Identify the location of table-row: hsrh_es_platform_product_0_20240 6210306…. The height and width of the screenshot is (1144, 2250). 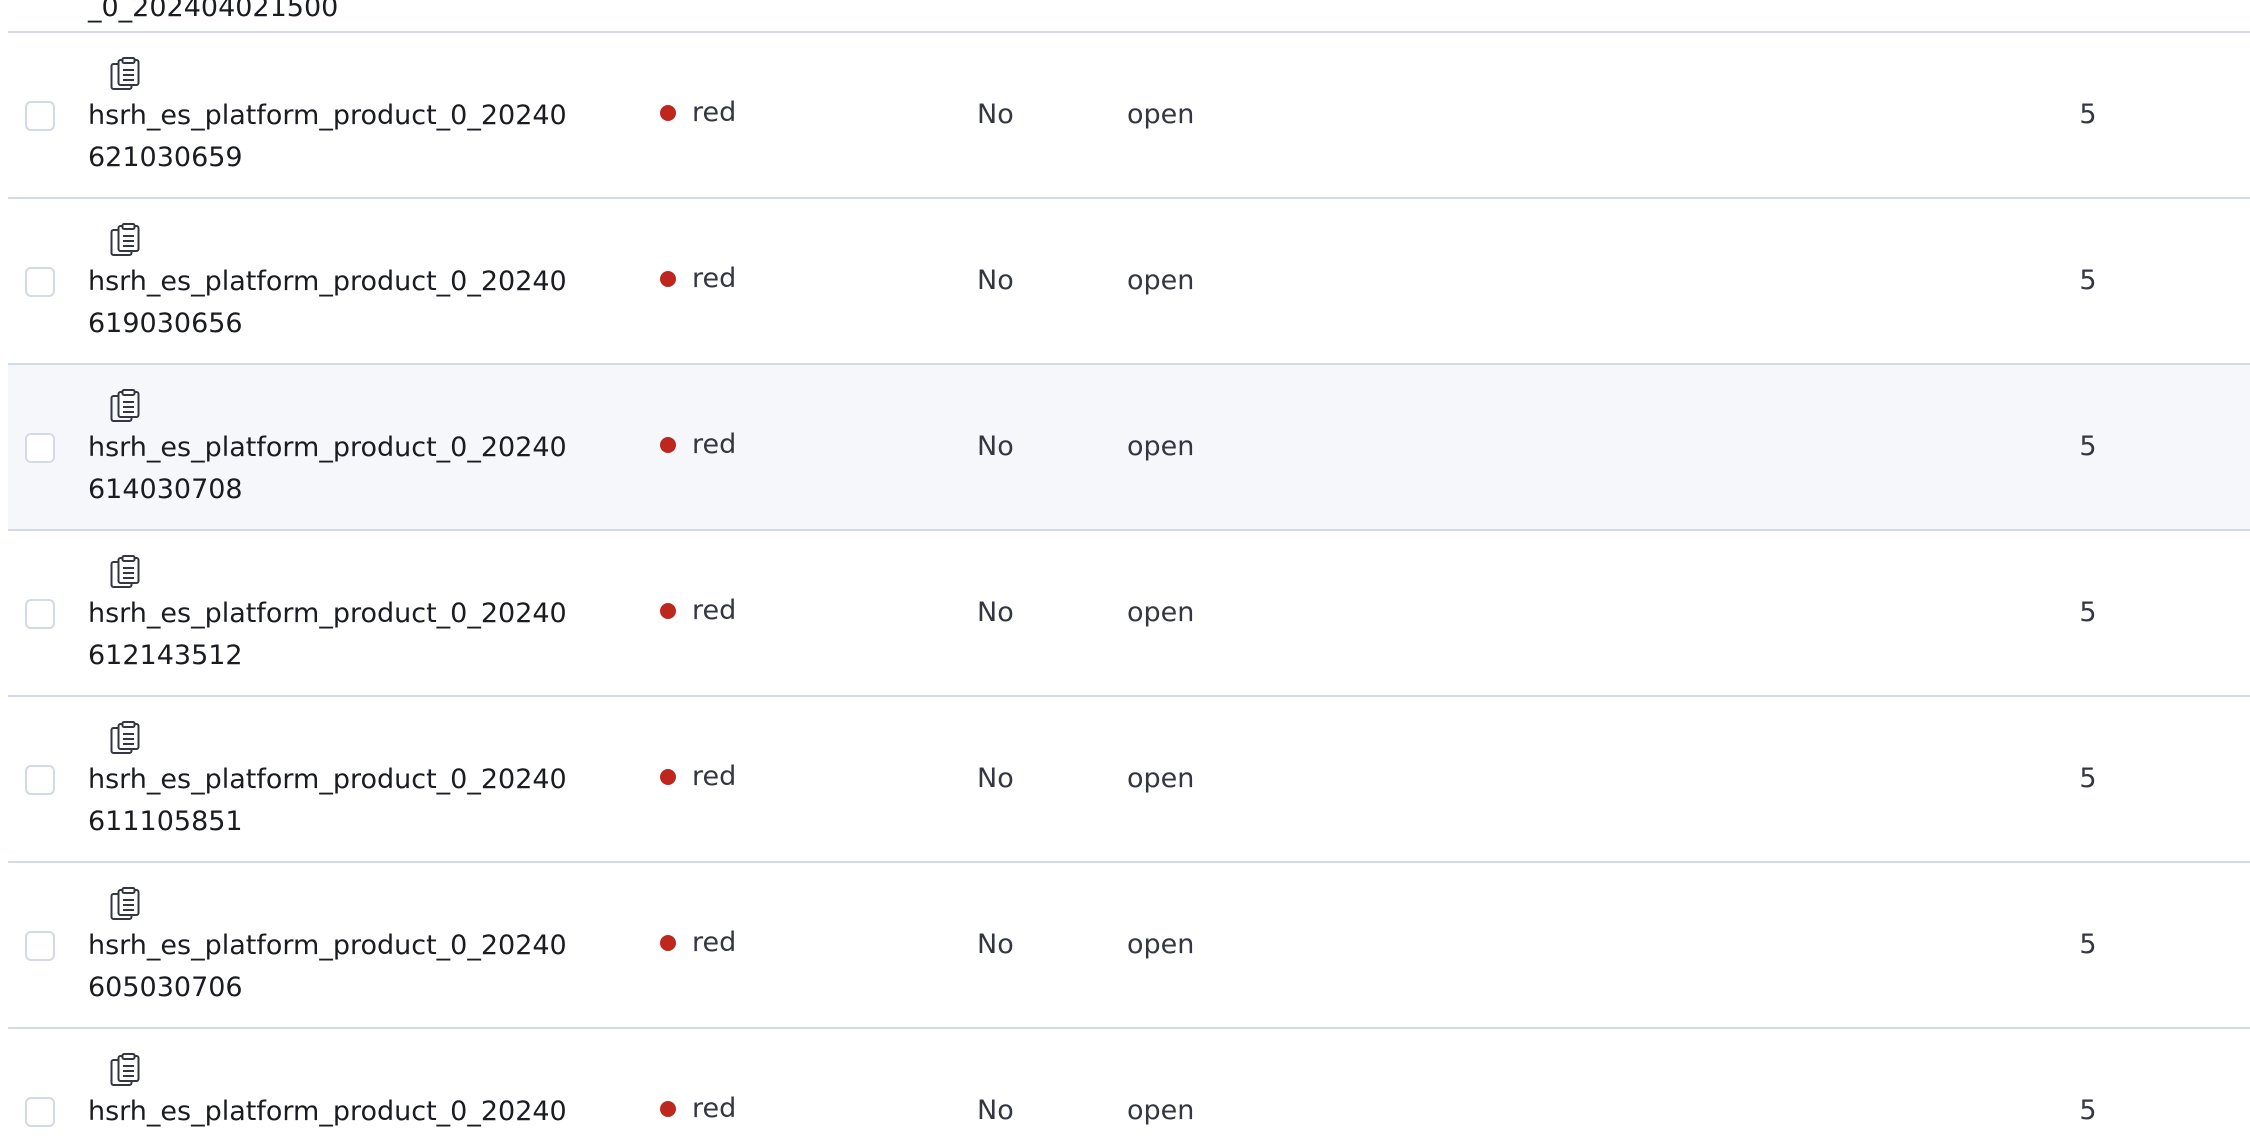
(1129, 116).